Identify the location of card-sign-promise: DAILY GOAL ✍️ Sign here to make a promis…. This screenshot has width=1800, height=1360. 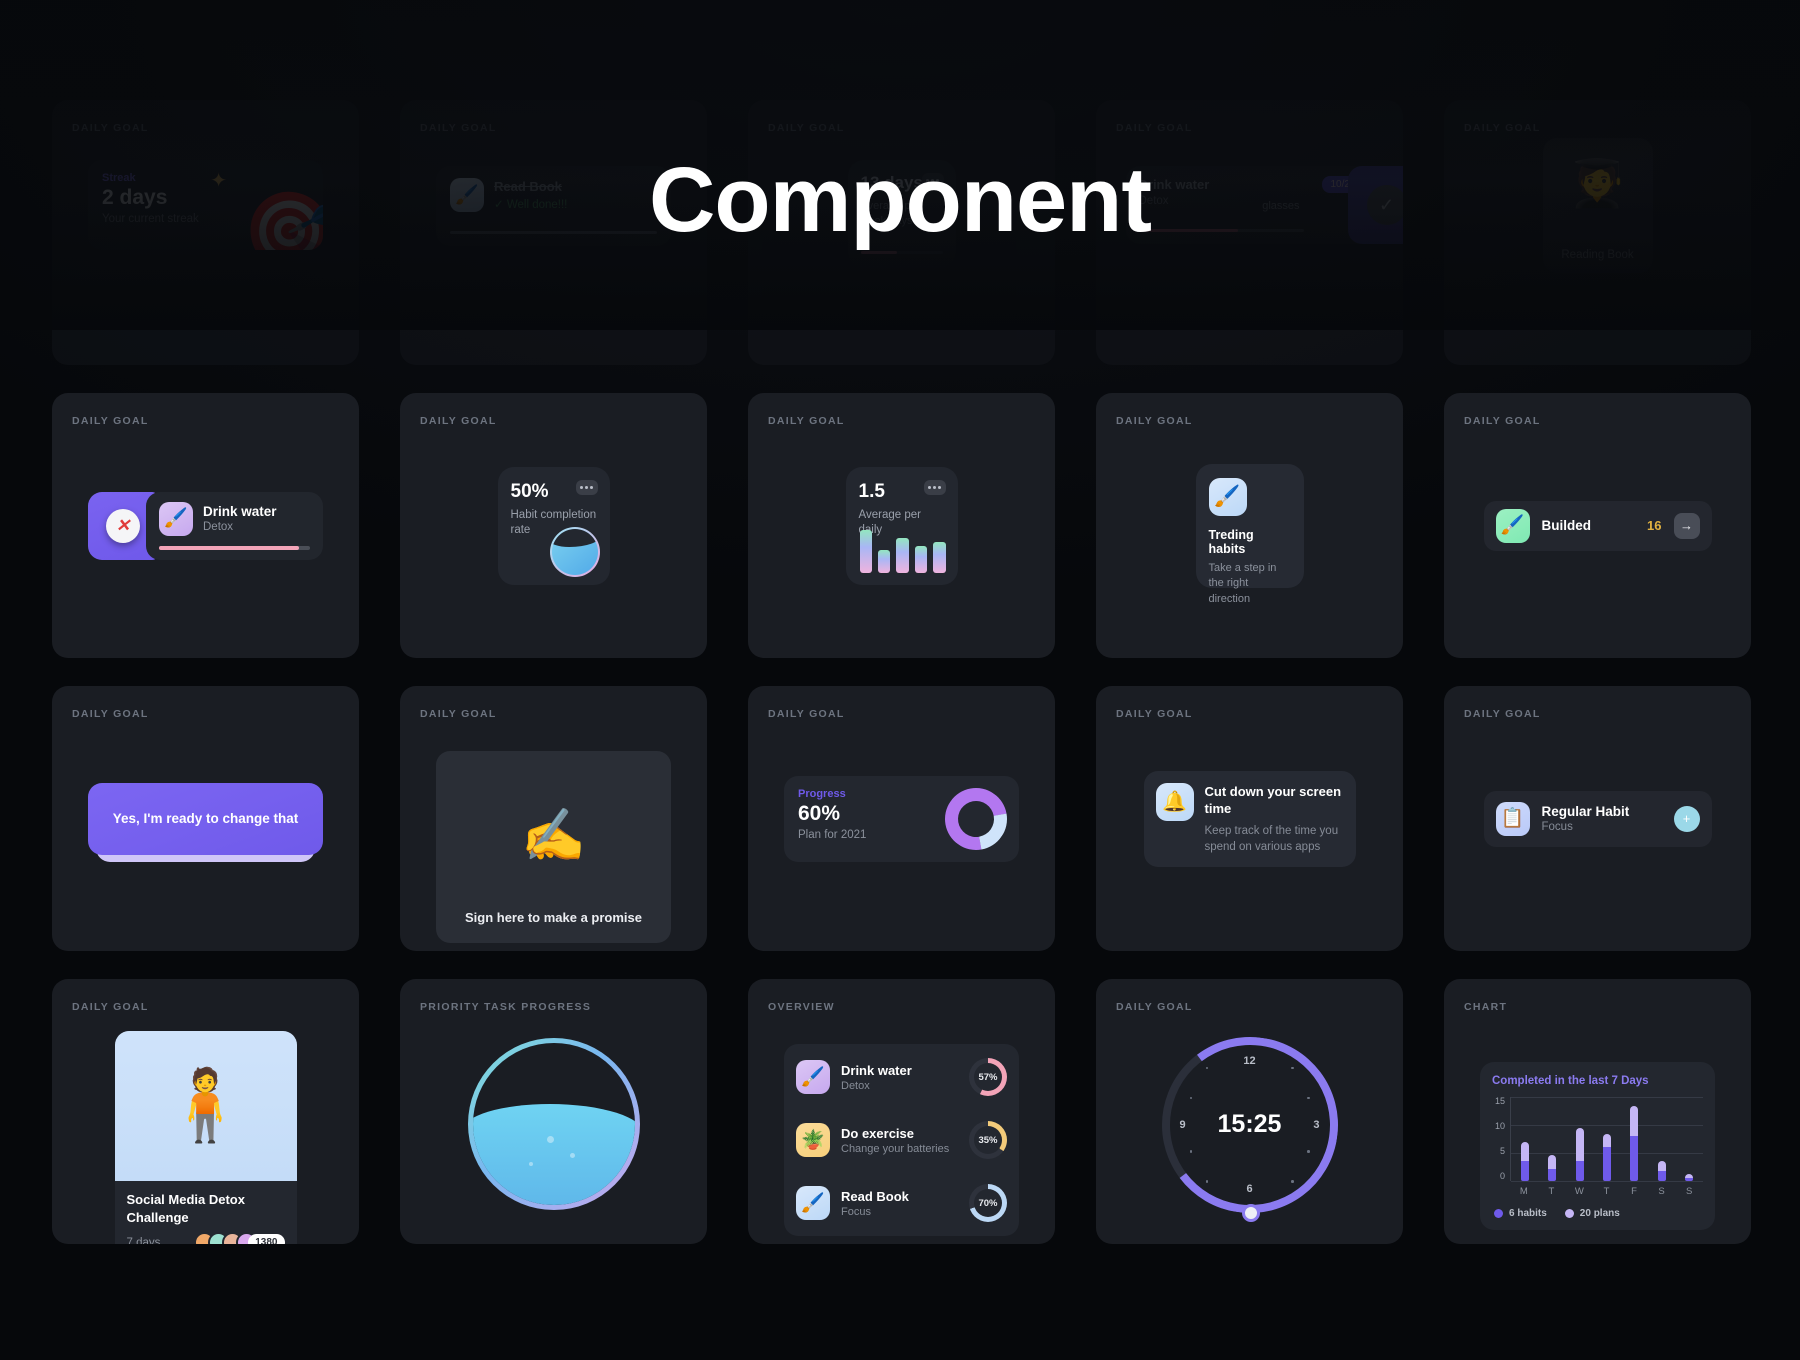
(553, 818).